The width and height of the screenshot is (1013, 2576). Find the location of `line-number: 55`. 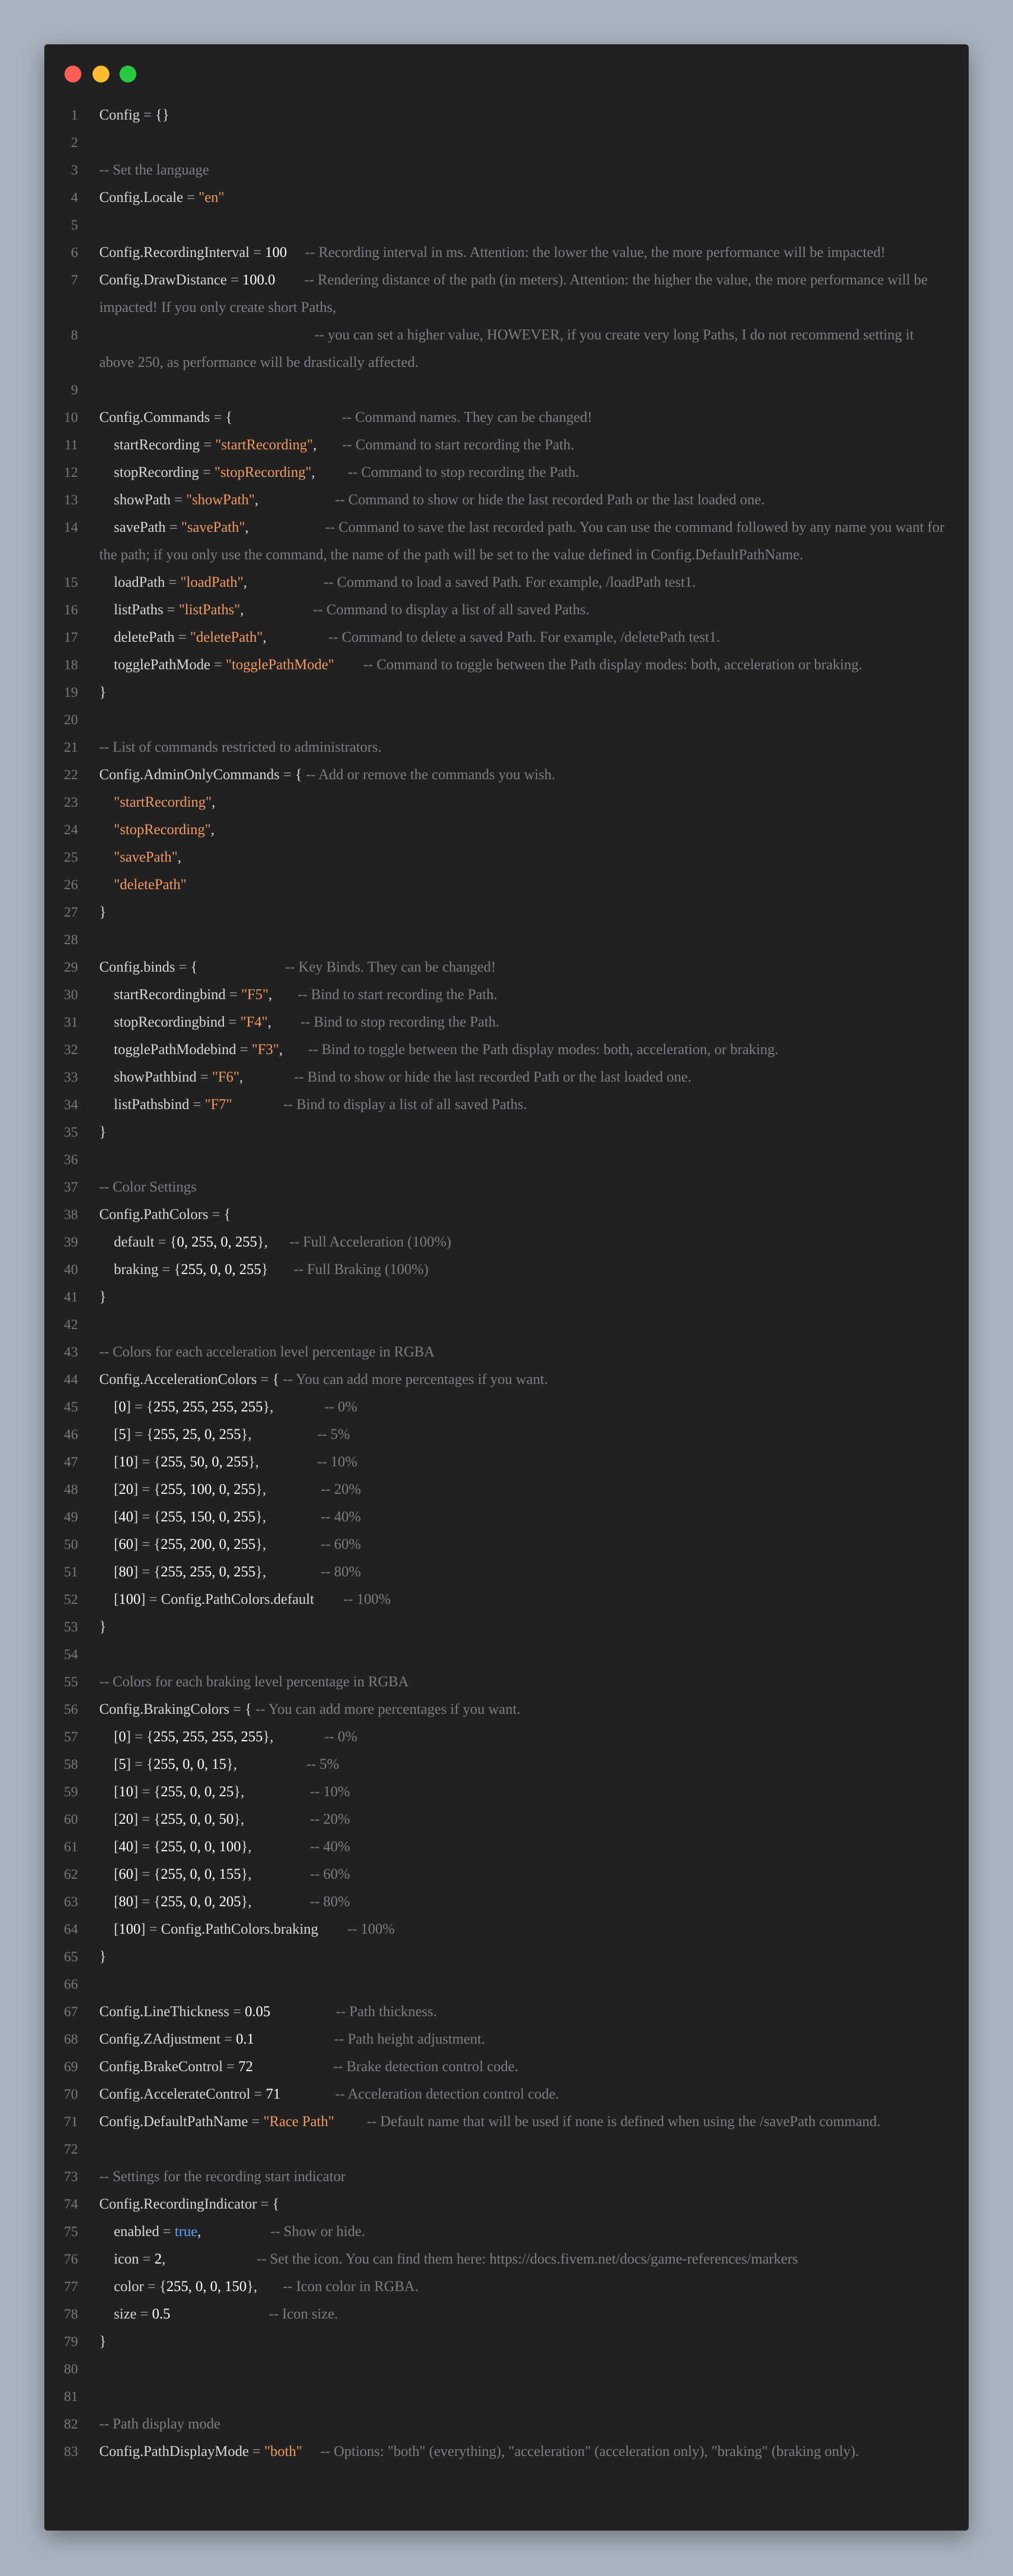

line-number: 55 is located at coordinates (71, 1682).